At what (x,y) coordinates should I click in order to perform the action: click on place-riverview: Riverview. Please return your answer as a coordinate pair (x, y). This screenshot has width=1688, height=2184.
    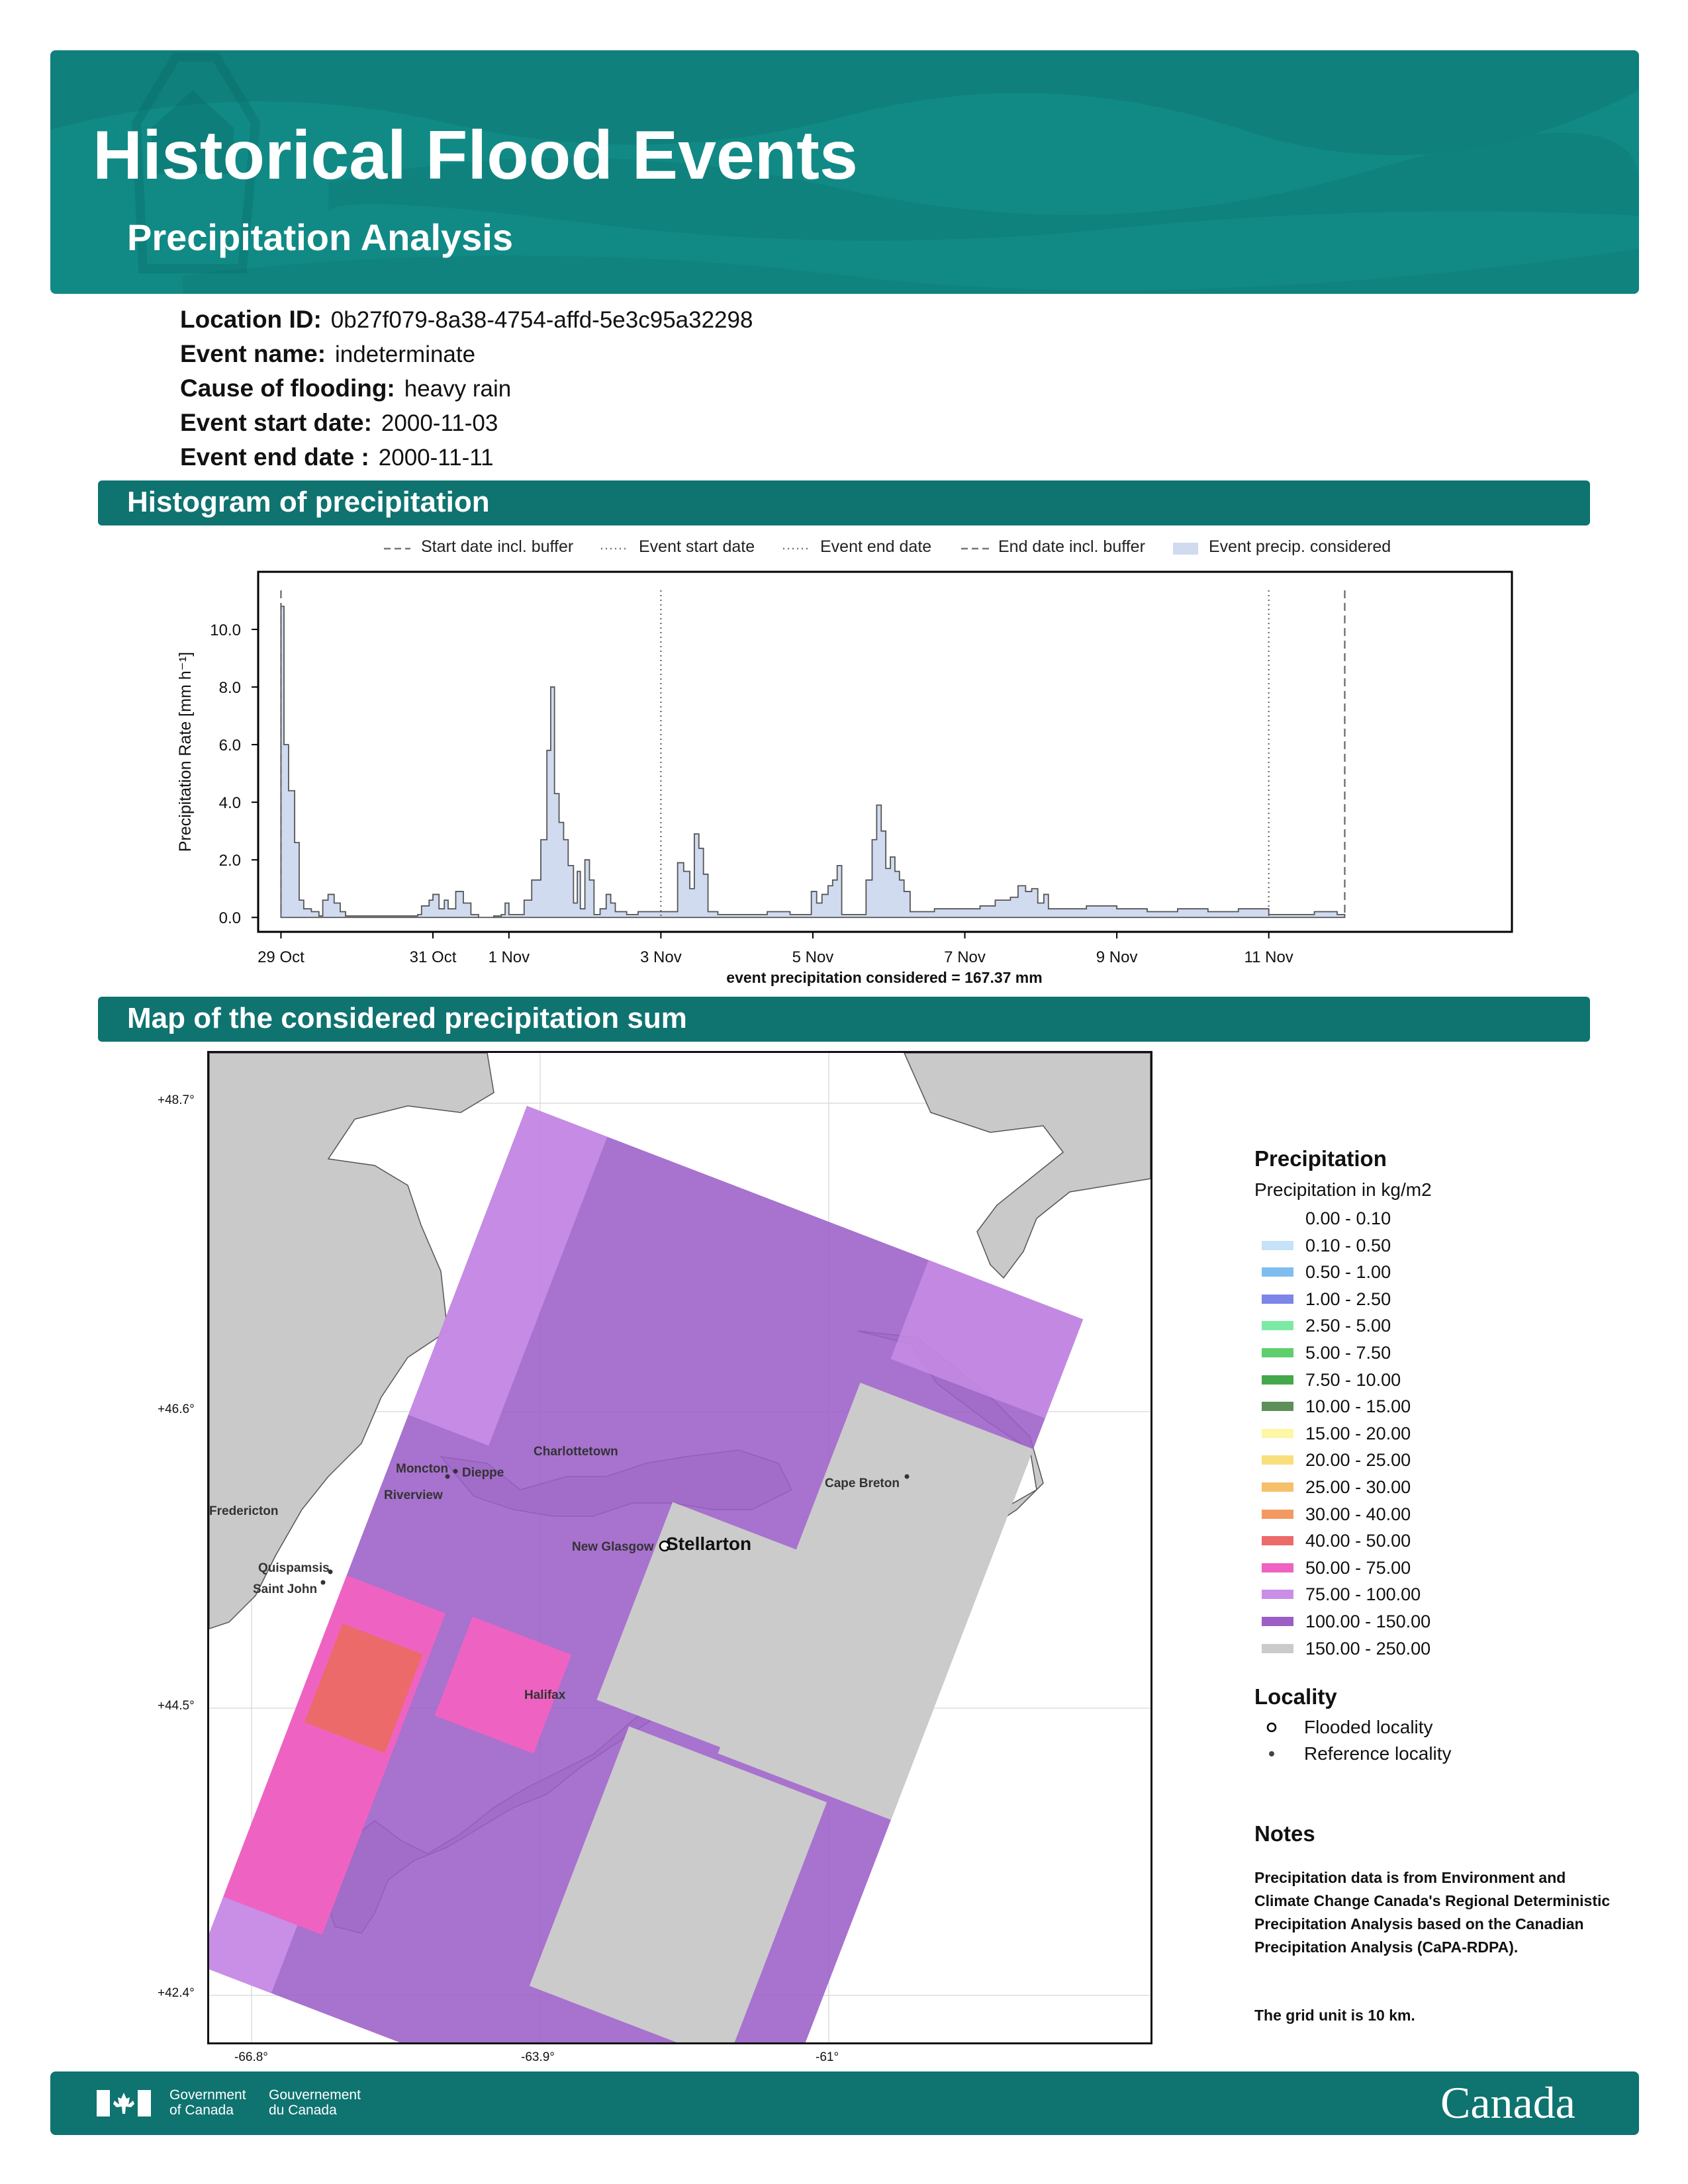
    Looking at the image, I should click on (413, 1495).